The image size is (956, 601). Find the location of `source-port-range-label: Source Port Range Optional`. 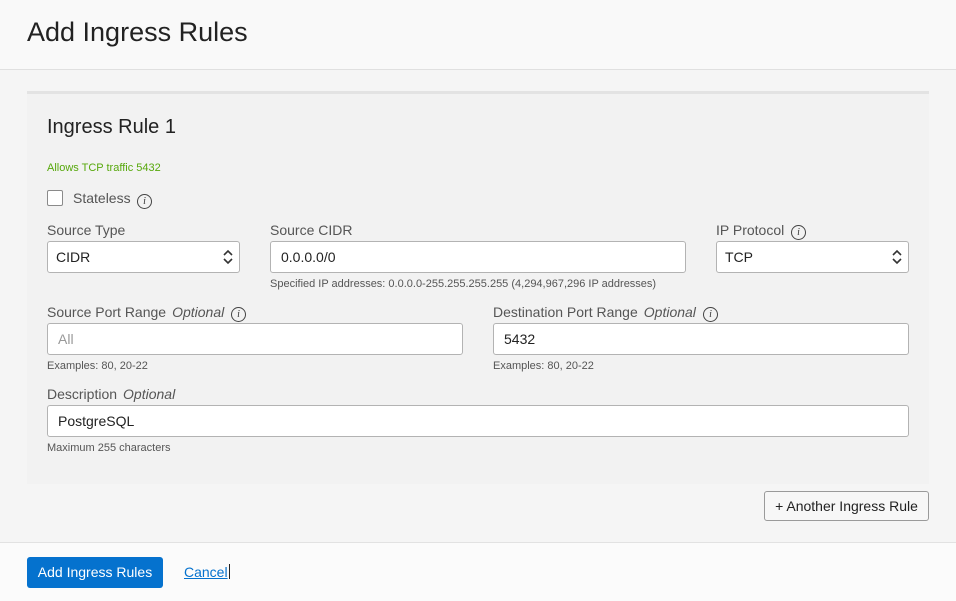

source-port-range-label: Source Port Range Optional is located at coordinates (136, 312).